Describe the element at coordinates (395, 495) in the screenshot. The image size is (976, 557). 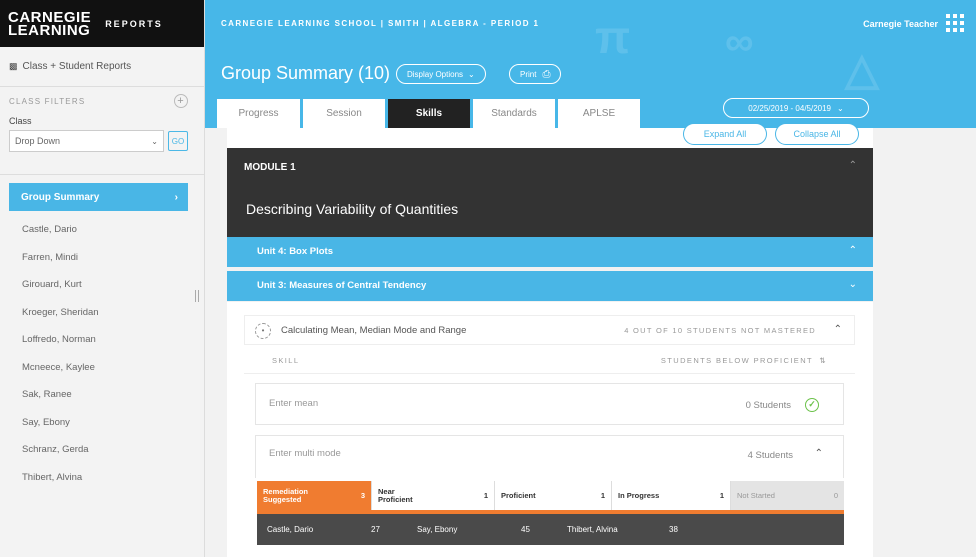
I see `proficiency-label: Near Proficient` at that location.